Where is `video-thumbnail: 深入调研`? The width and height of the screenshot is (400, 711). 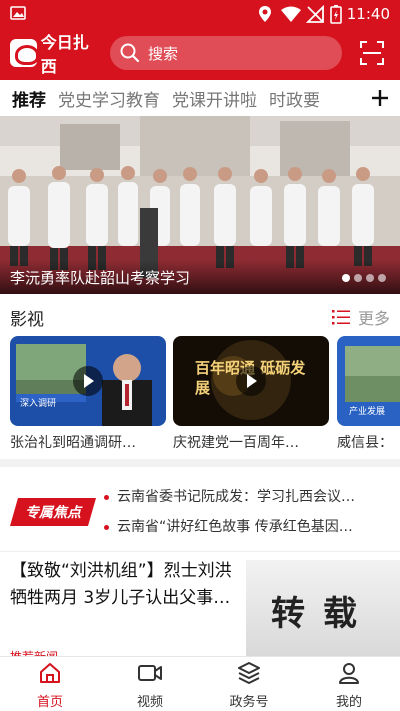
video-thumbnail: 深入调研 is located at coordinates (88, 381).